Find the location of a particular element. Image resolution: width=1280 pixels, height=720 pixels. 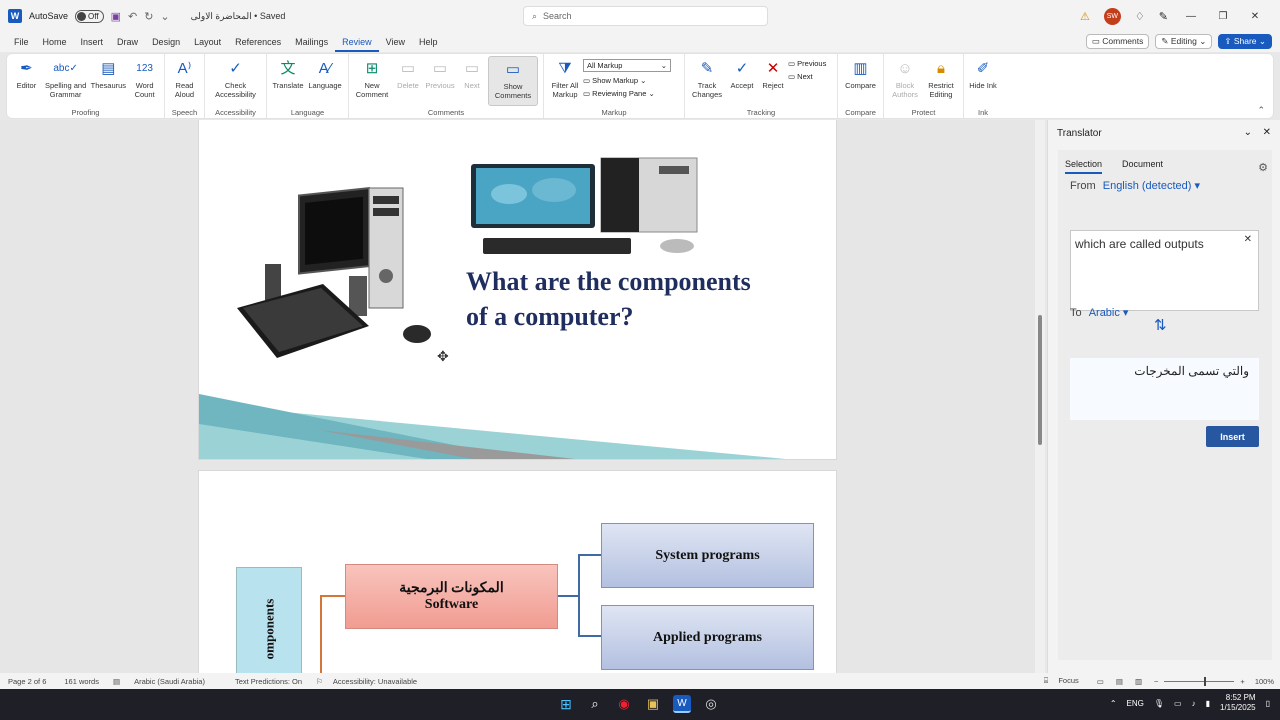

word-count: 161 words is located at coordinates (81, 681).